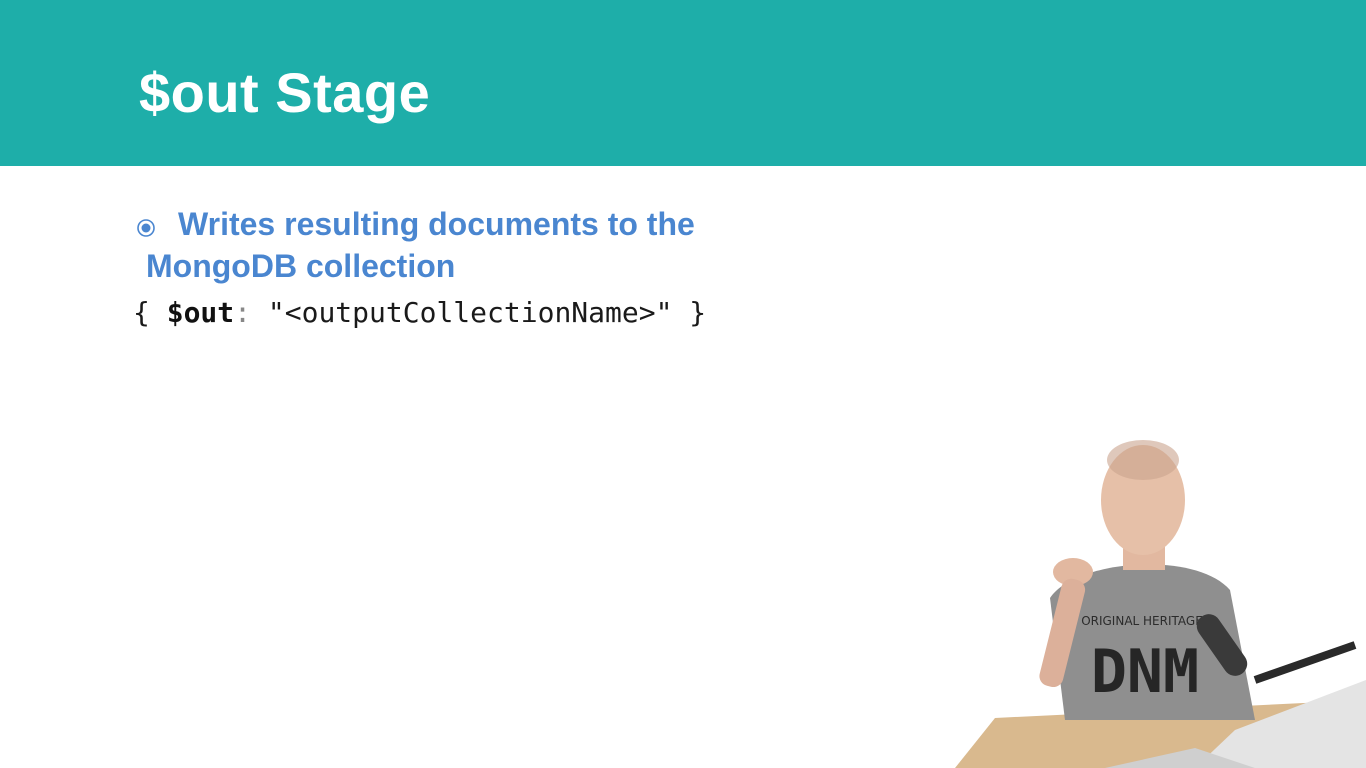 This screenshot has width=1366, height=768. I want to click on code-open-brace: {, so click(150, 312).